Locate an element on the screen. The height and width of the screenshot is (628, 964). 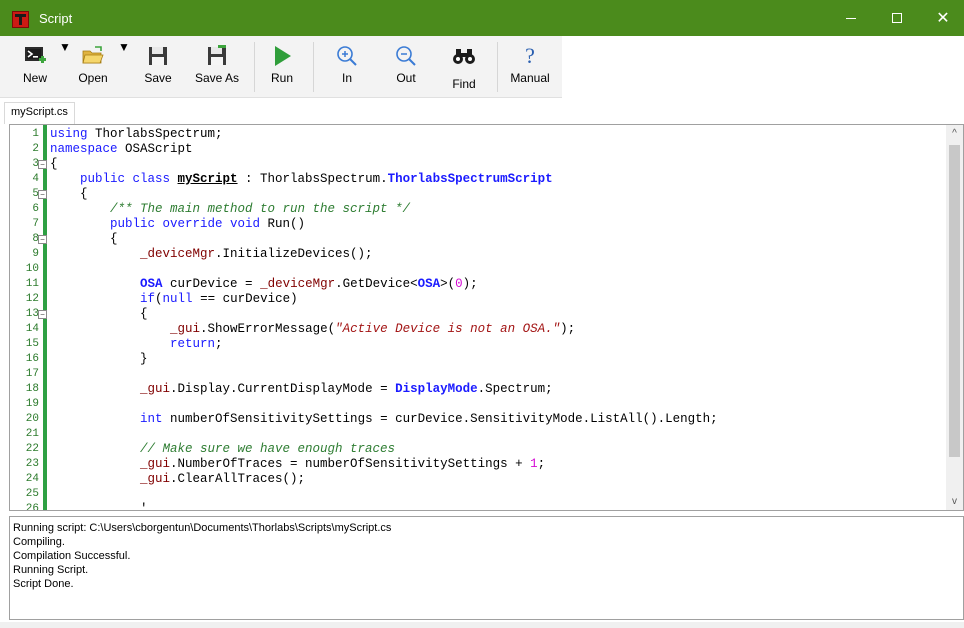
floppy-disk-icon is located at coordinates (158, 56).